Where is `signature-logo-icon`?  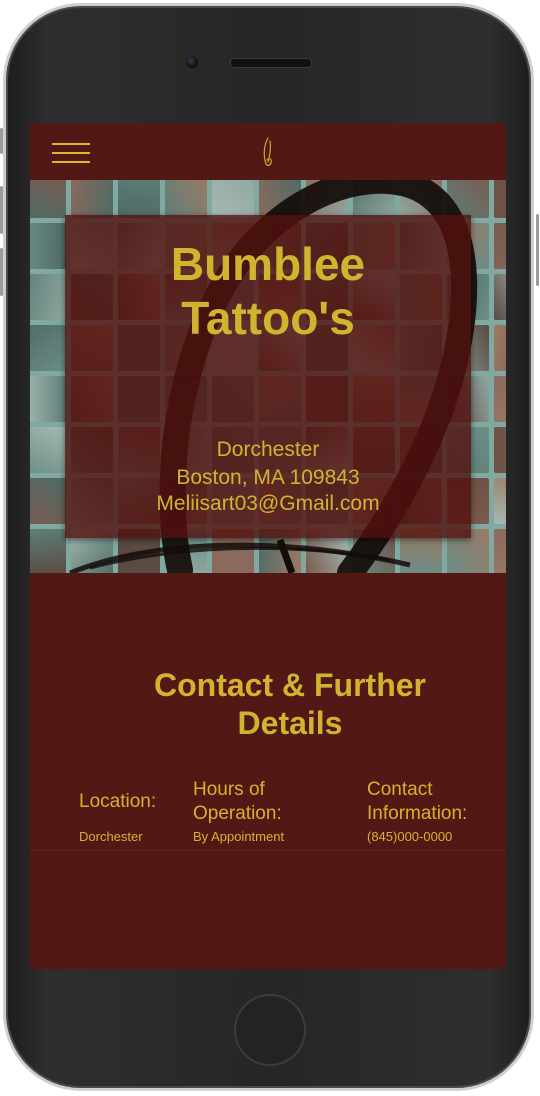 signature-logo-icon is located at coordinates (268, 152).